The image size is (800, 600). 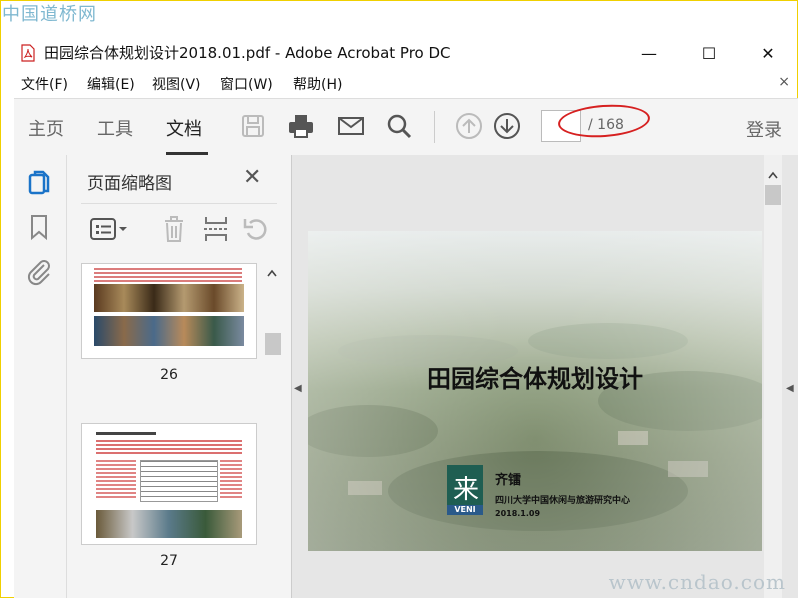 I want to click on collapse-left-icon: ◀, so click(x=298, y=388).